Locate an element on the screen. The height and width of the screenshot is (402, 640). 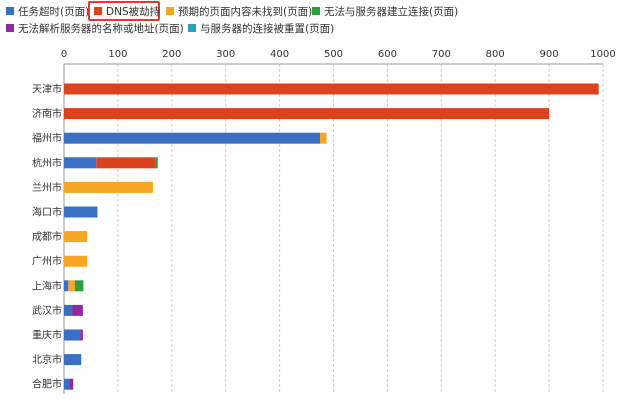
category-label: 上海市 is located at coordinates (47, 285).